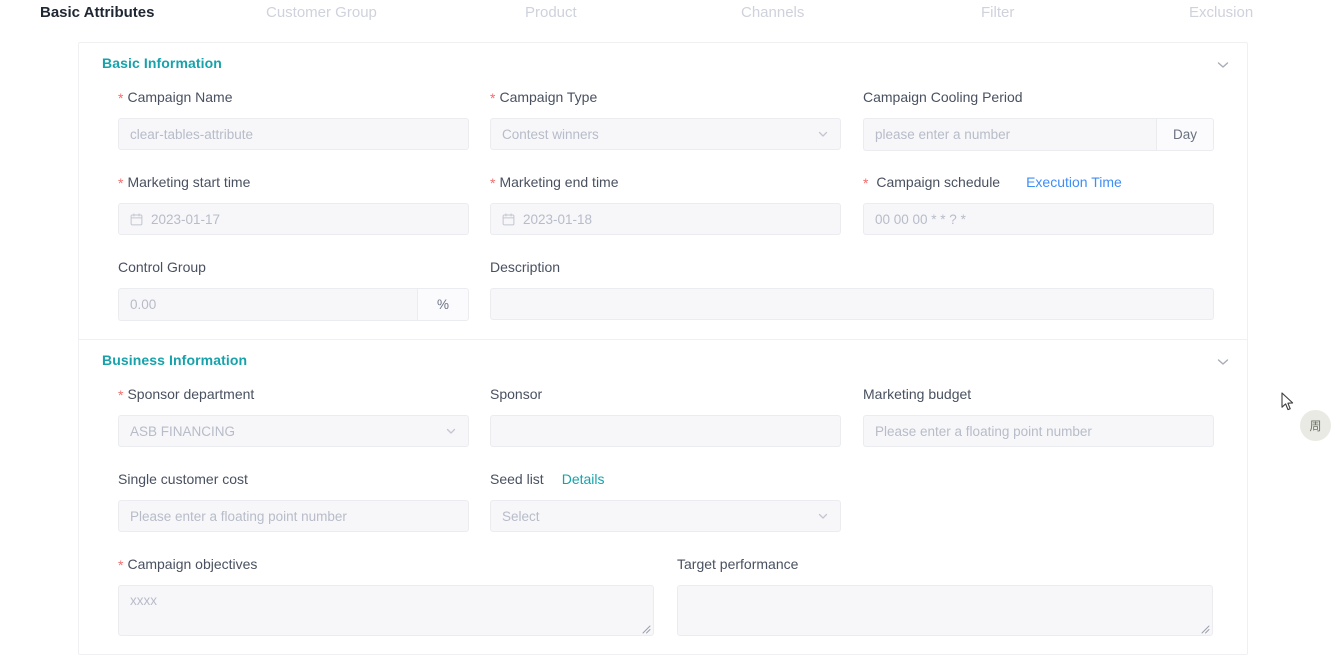  I want to click on tab-channels: Channels, so click(772, 13).